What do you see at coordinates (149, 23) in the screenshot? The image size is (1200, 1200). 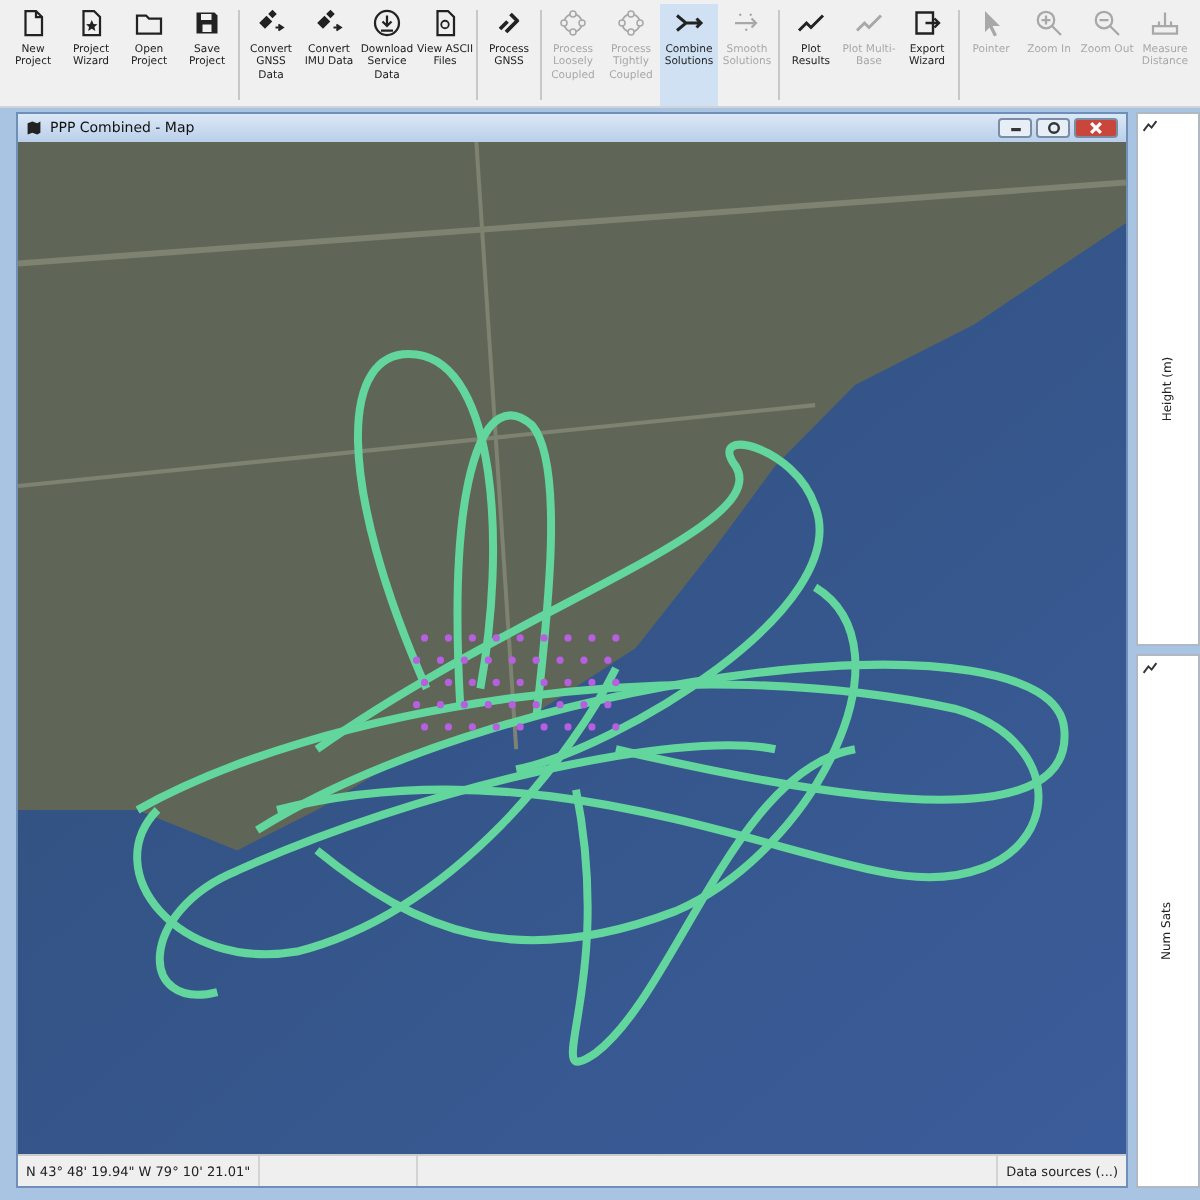 I see `folder-icon` at bounding box center [149, 23].